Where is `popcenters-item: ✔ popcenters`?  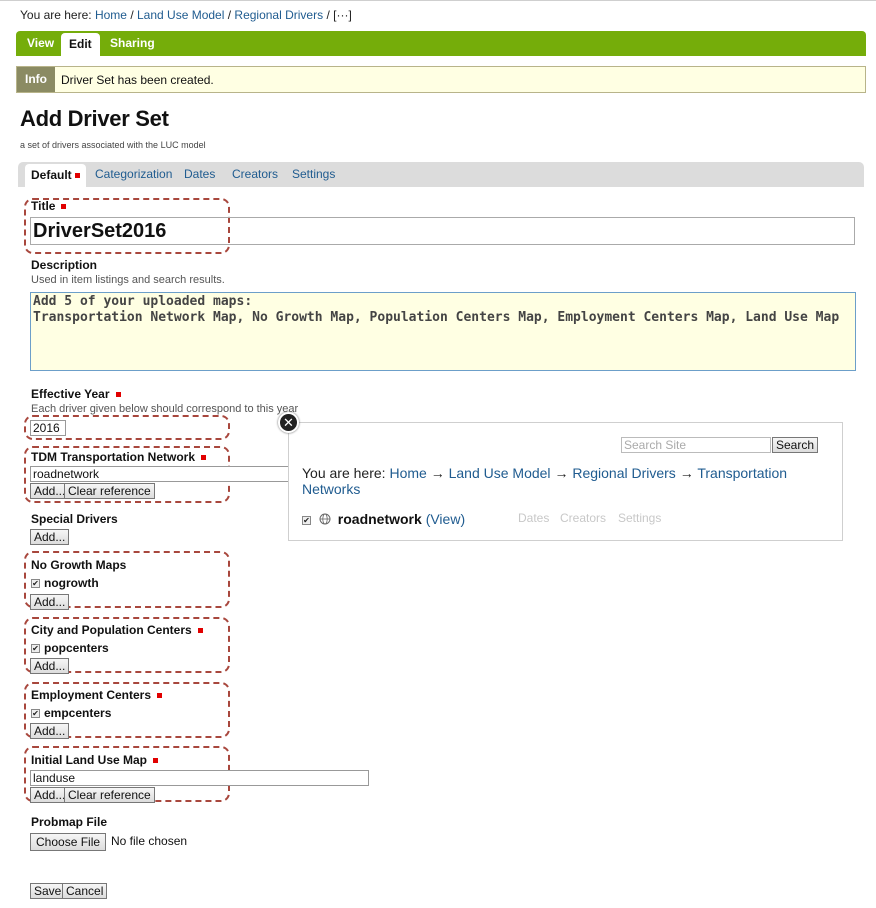 popcenters-item: ✔ popcenters is located at coordinates (70, 648).